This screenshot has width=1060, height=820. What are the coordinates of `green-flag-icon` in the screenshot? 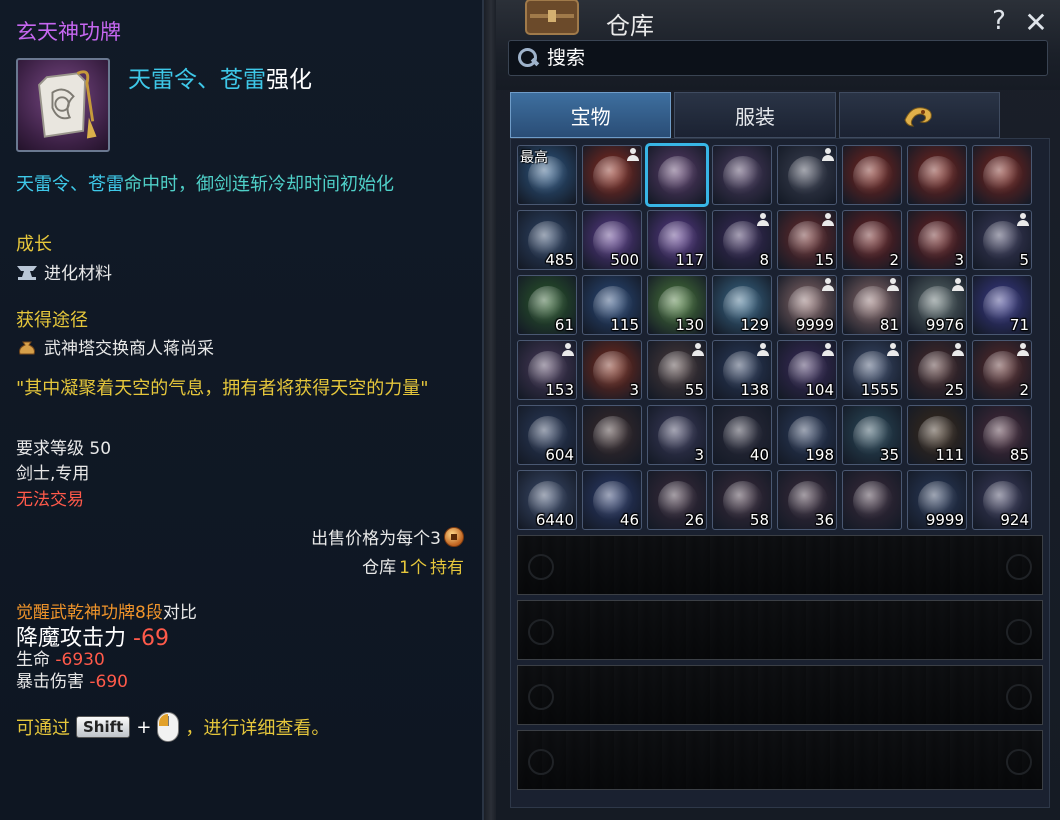 It's located at (1003, 176).